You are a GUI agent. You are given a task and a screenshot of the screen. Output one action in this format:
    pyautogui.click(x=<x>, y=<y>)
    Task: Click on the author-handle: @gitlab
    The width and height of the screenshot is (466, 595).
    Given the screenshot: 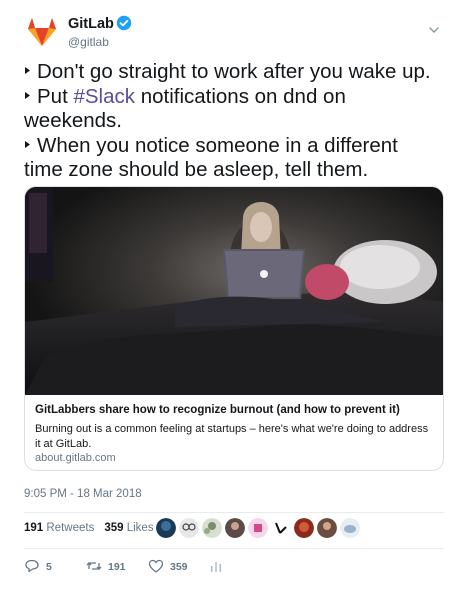 What is the action you would take?
    pyautogui.click(x=88, y=42)
    